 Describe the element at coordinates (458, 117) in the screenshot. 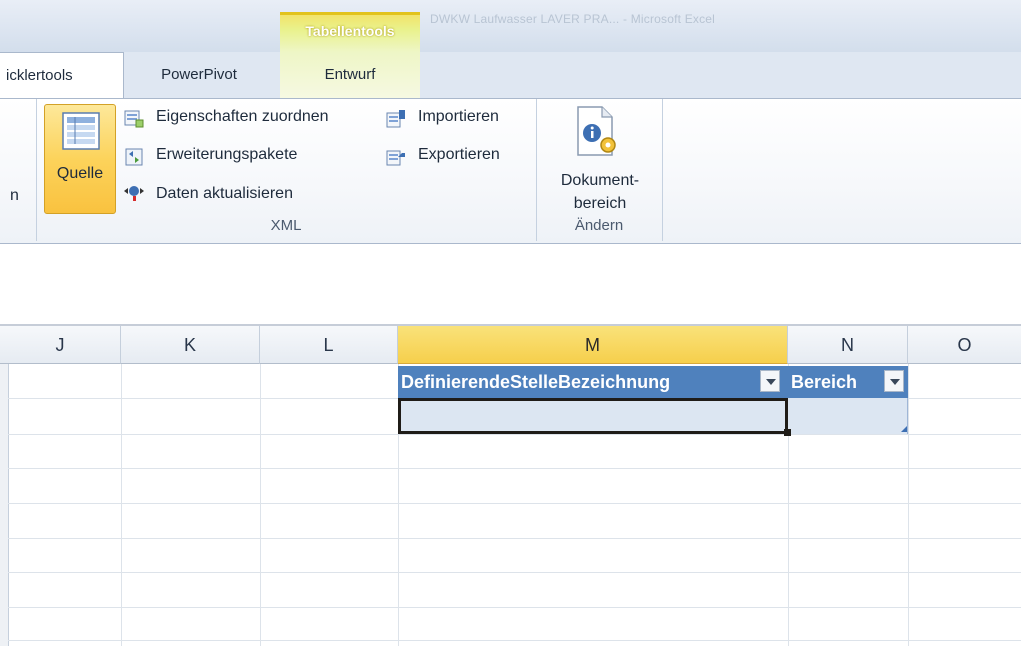

I see `import-button: Importieren` at that location.